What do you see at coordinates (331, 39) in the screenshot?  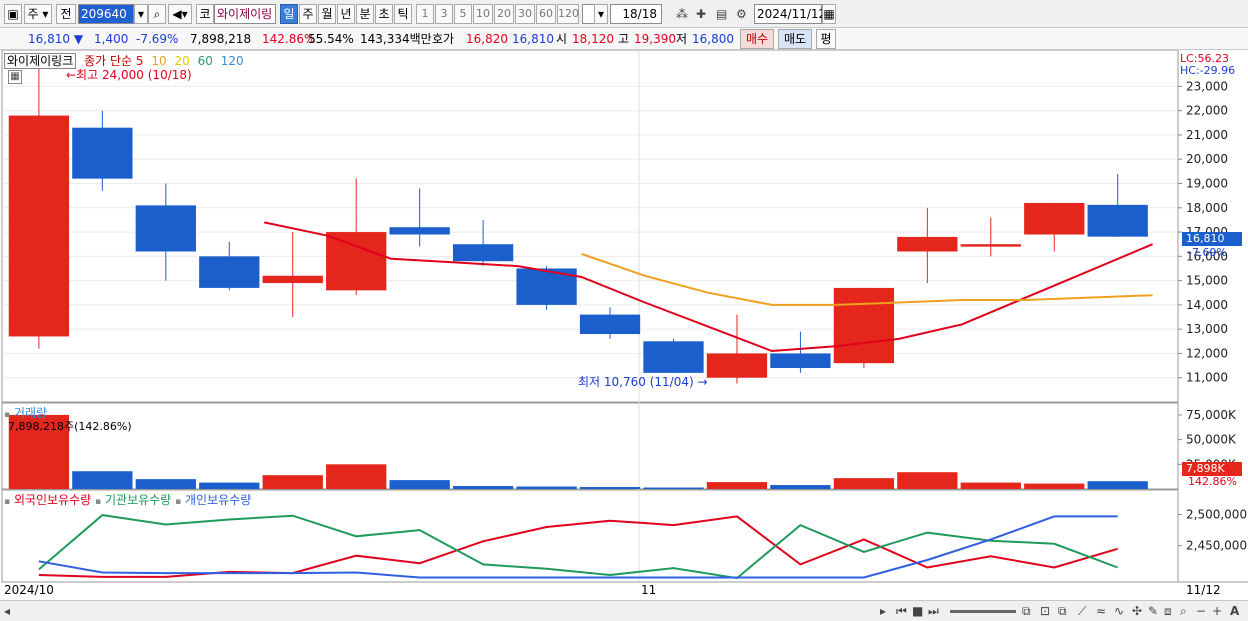 I see `turnover-percent: 55.54%` at bounding box center [331, 39].